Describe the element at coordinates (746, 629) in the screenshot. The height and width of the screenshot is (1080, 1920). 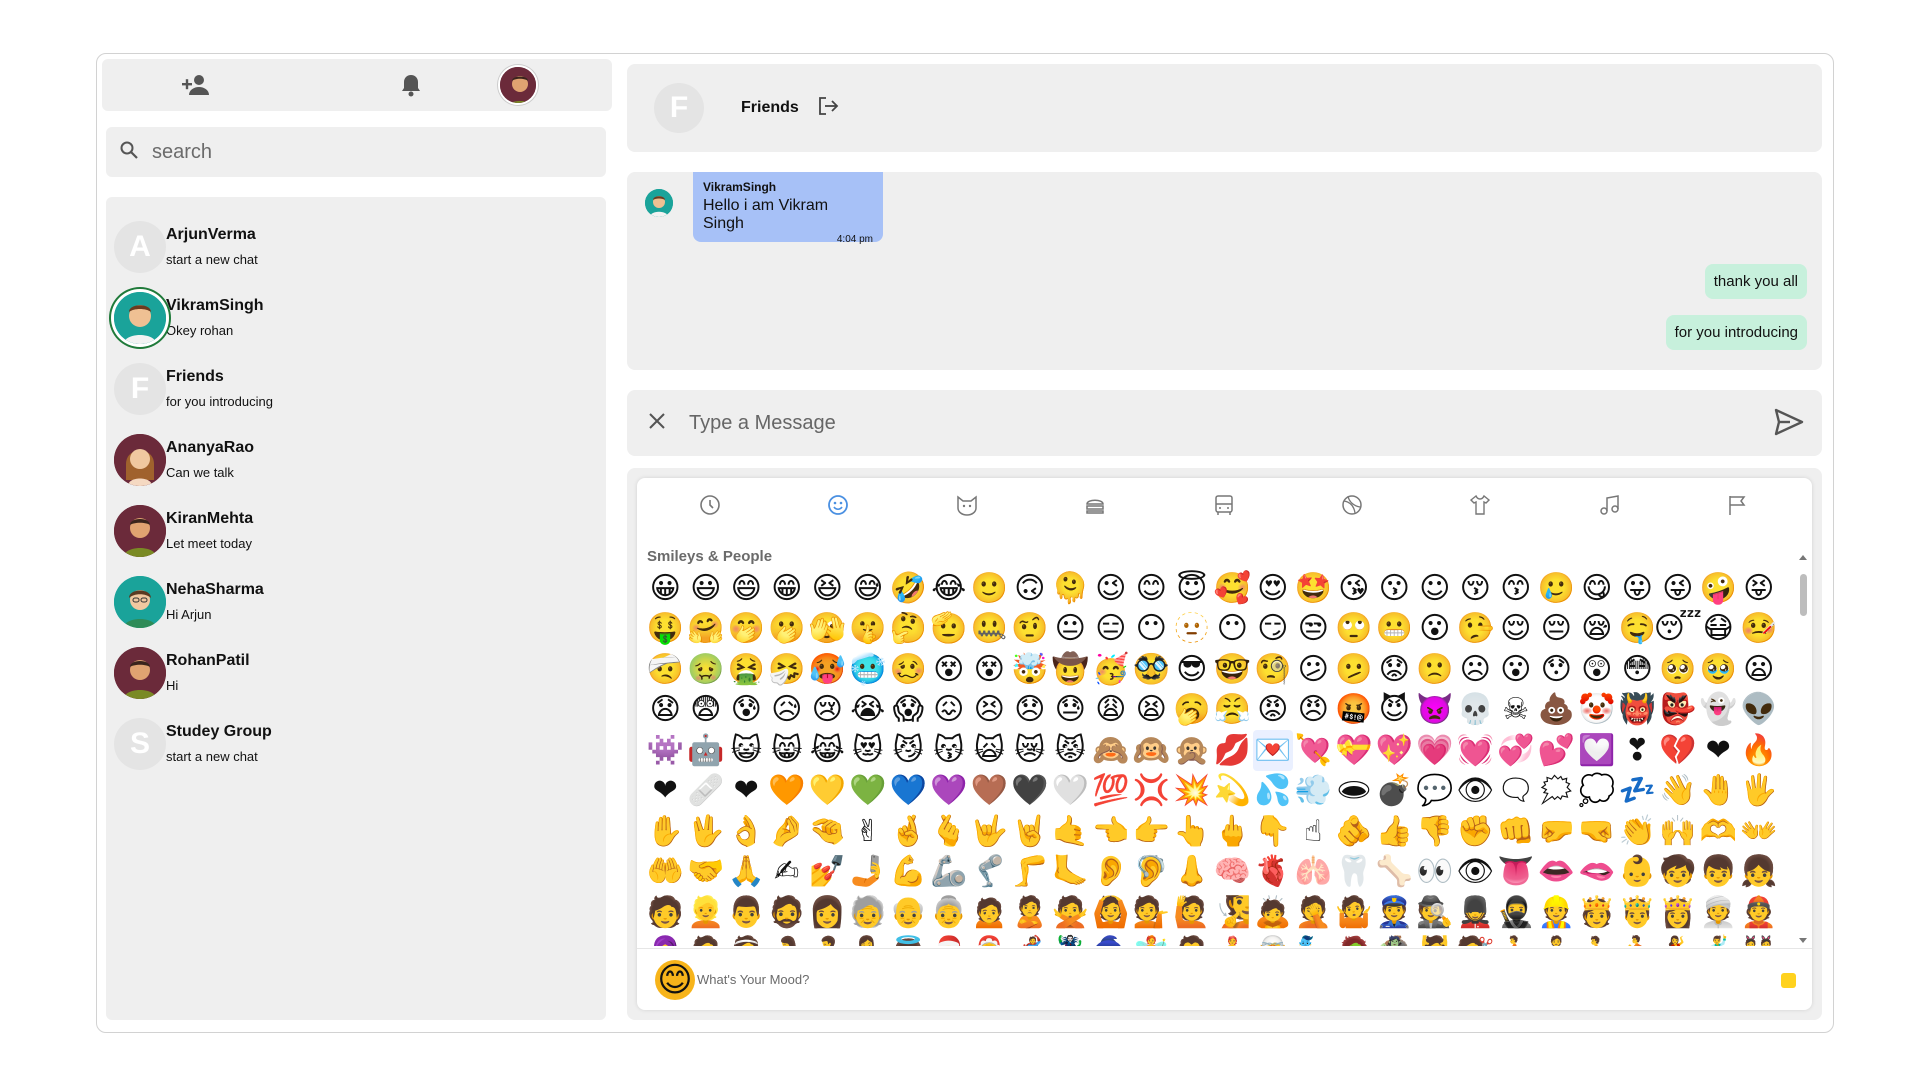
I see `emoji-item: 🤭` at that location.